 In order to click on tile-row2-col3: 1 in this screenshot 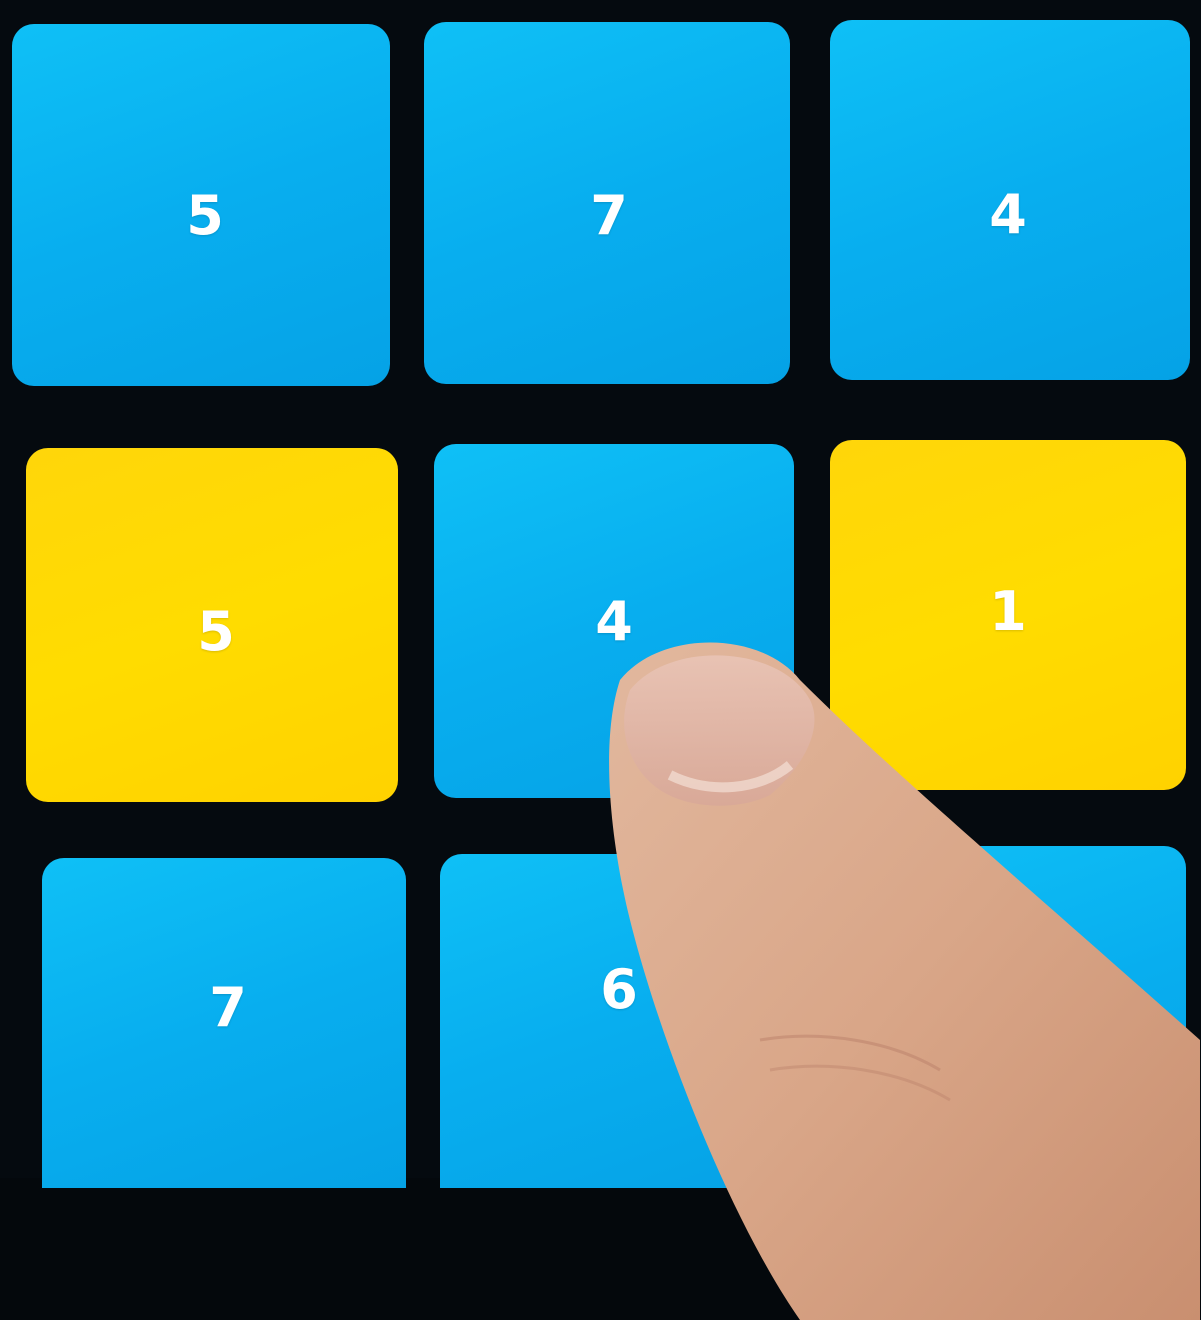, I will do `click(1008, 615)`.